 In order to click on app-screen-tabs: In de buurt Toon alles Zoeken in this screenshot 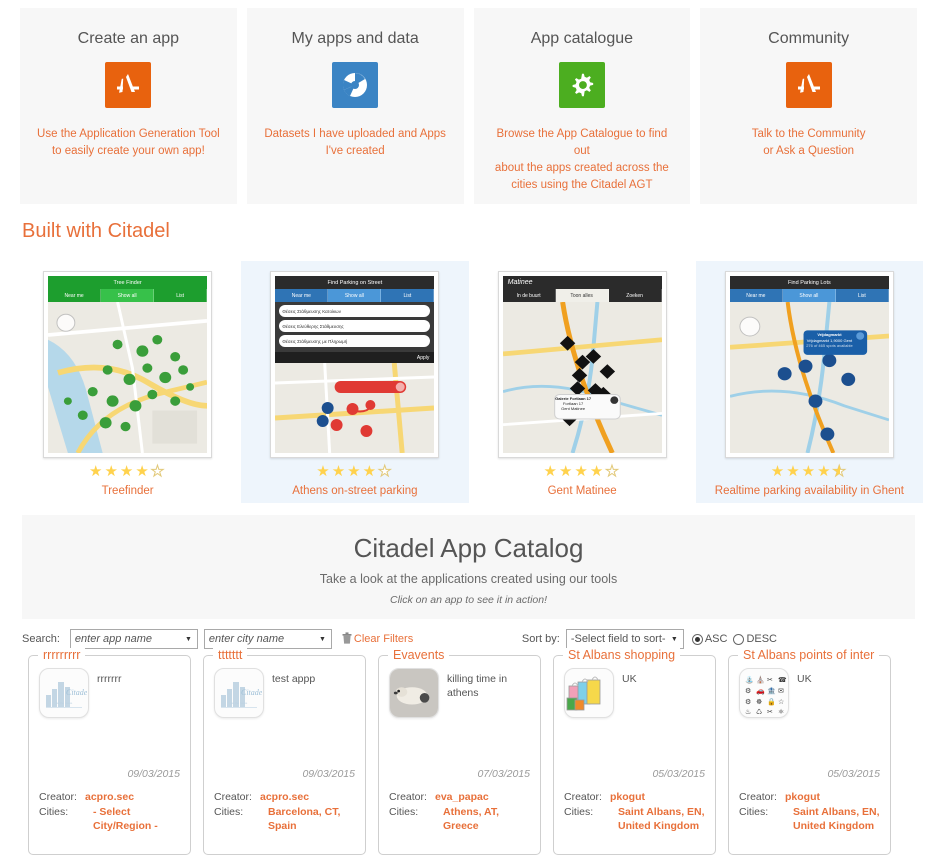, I will do `click(582, 295)`.